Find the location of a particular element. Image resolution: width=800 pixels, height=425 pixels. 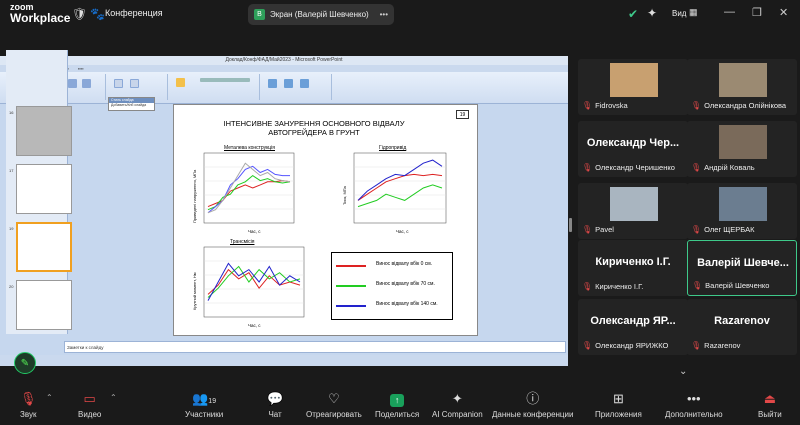

legend-row: Винос відвалу вбік 70 см. is located at coordinates (394, 286).